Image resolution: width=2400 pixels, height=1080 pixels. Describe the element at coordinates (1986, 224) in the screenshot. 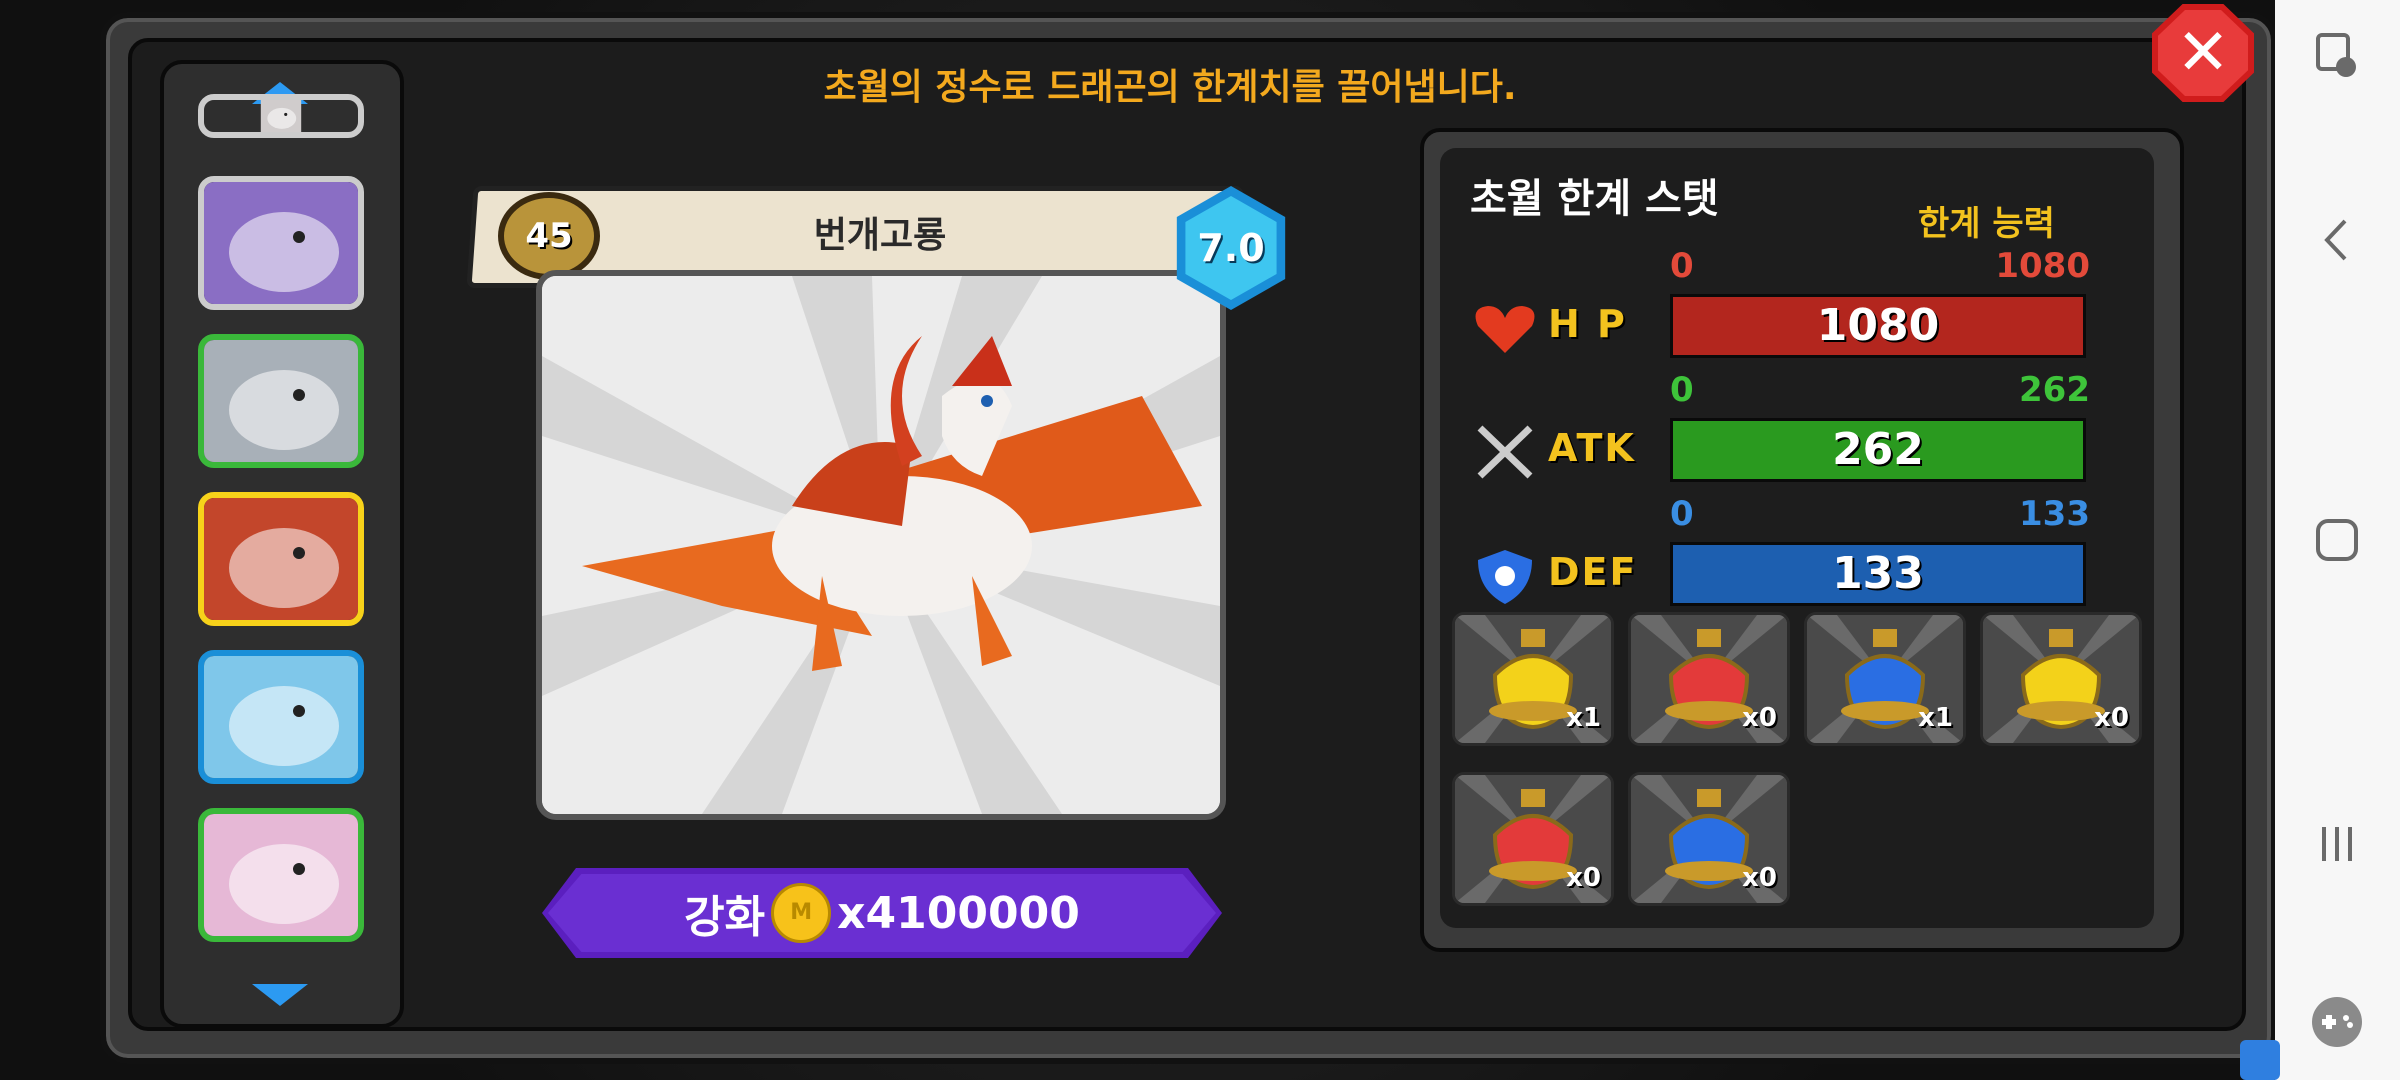

I see `limit-ability-label: 한계 능력` at that location.